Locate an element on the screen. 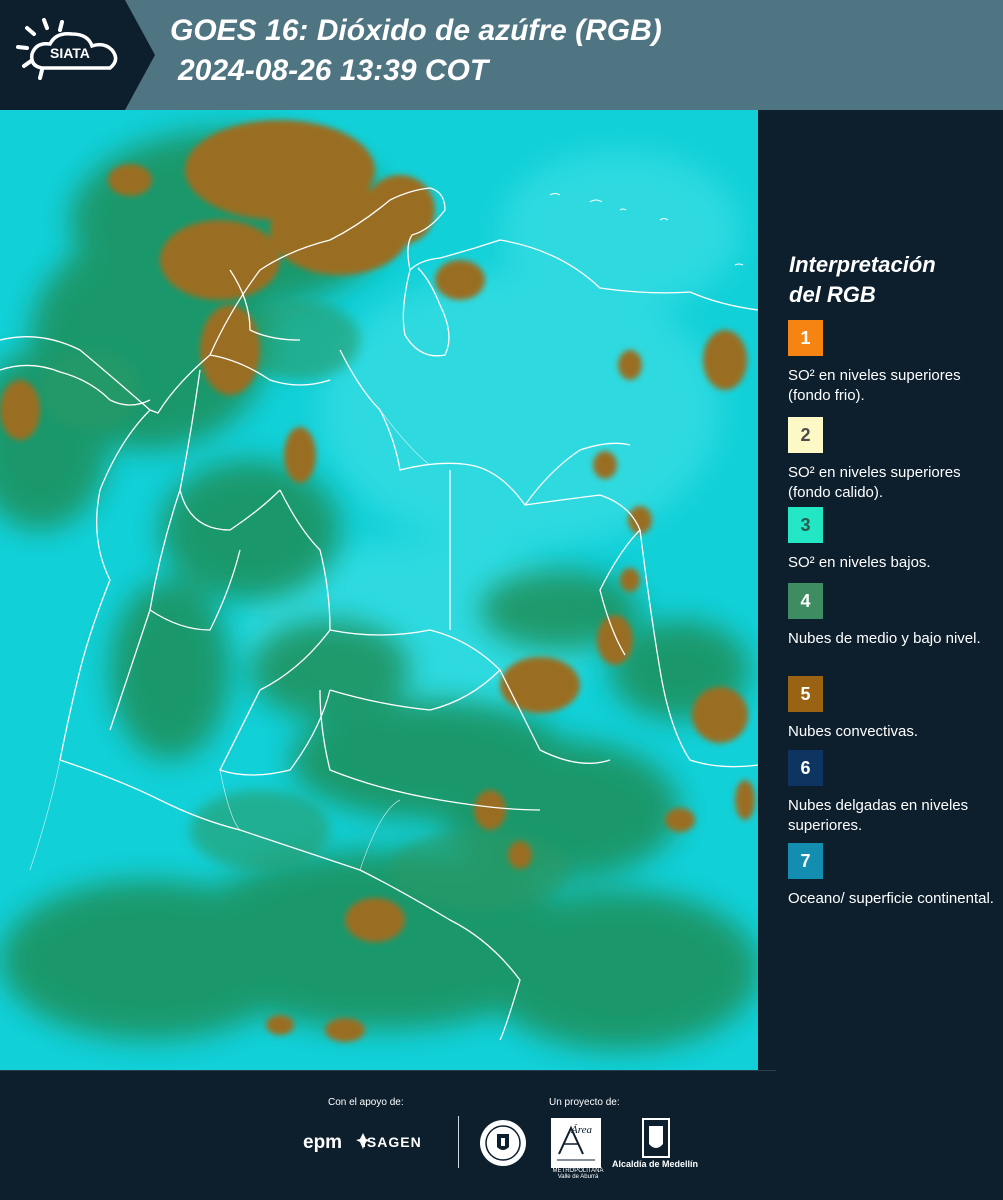 The image size is (1003, 1200). siata-logo: SIATA is located at coordinates (77, 55).